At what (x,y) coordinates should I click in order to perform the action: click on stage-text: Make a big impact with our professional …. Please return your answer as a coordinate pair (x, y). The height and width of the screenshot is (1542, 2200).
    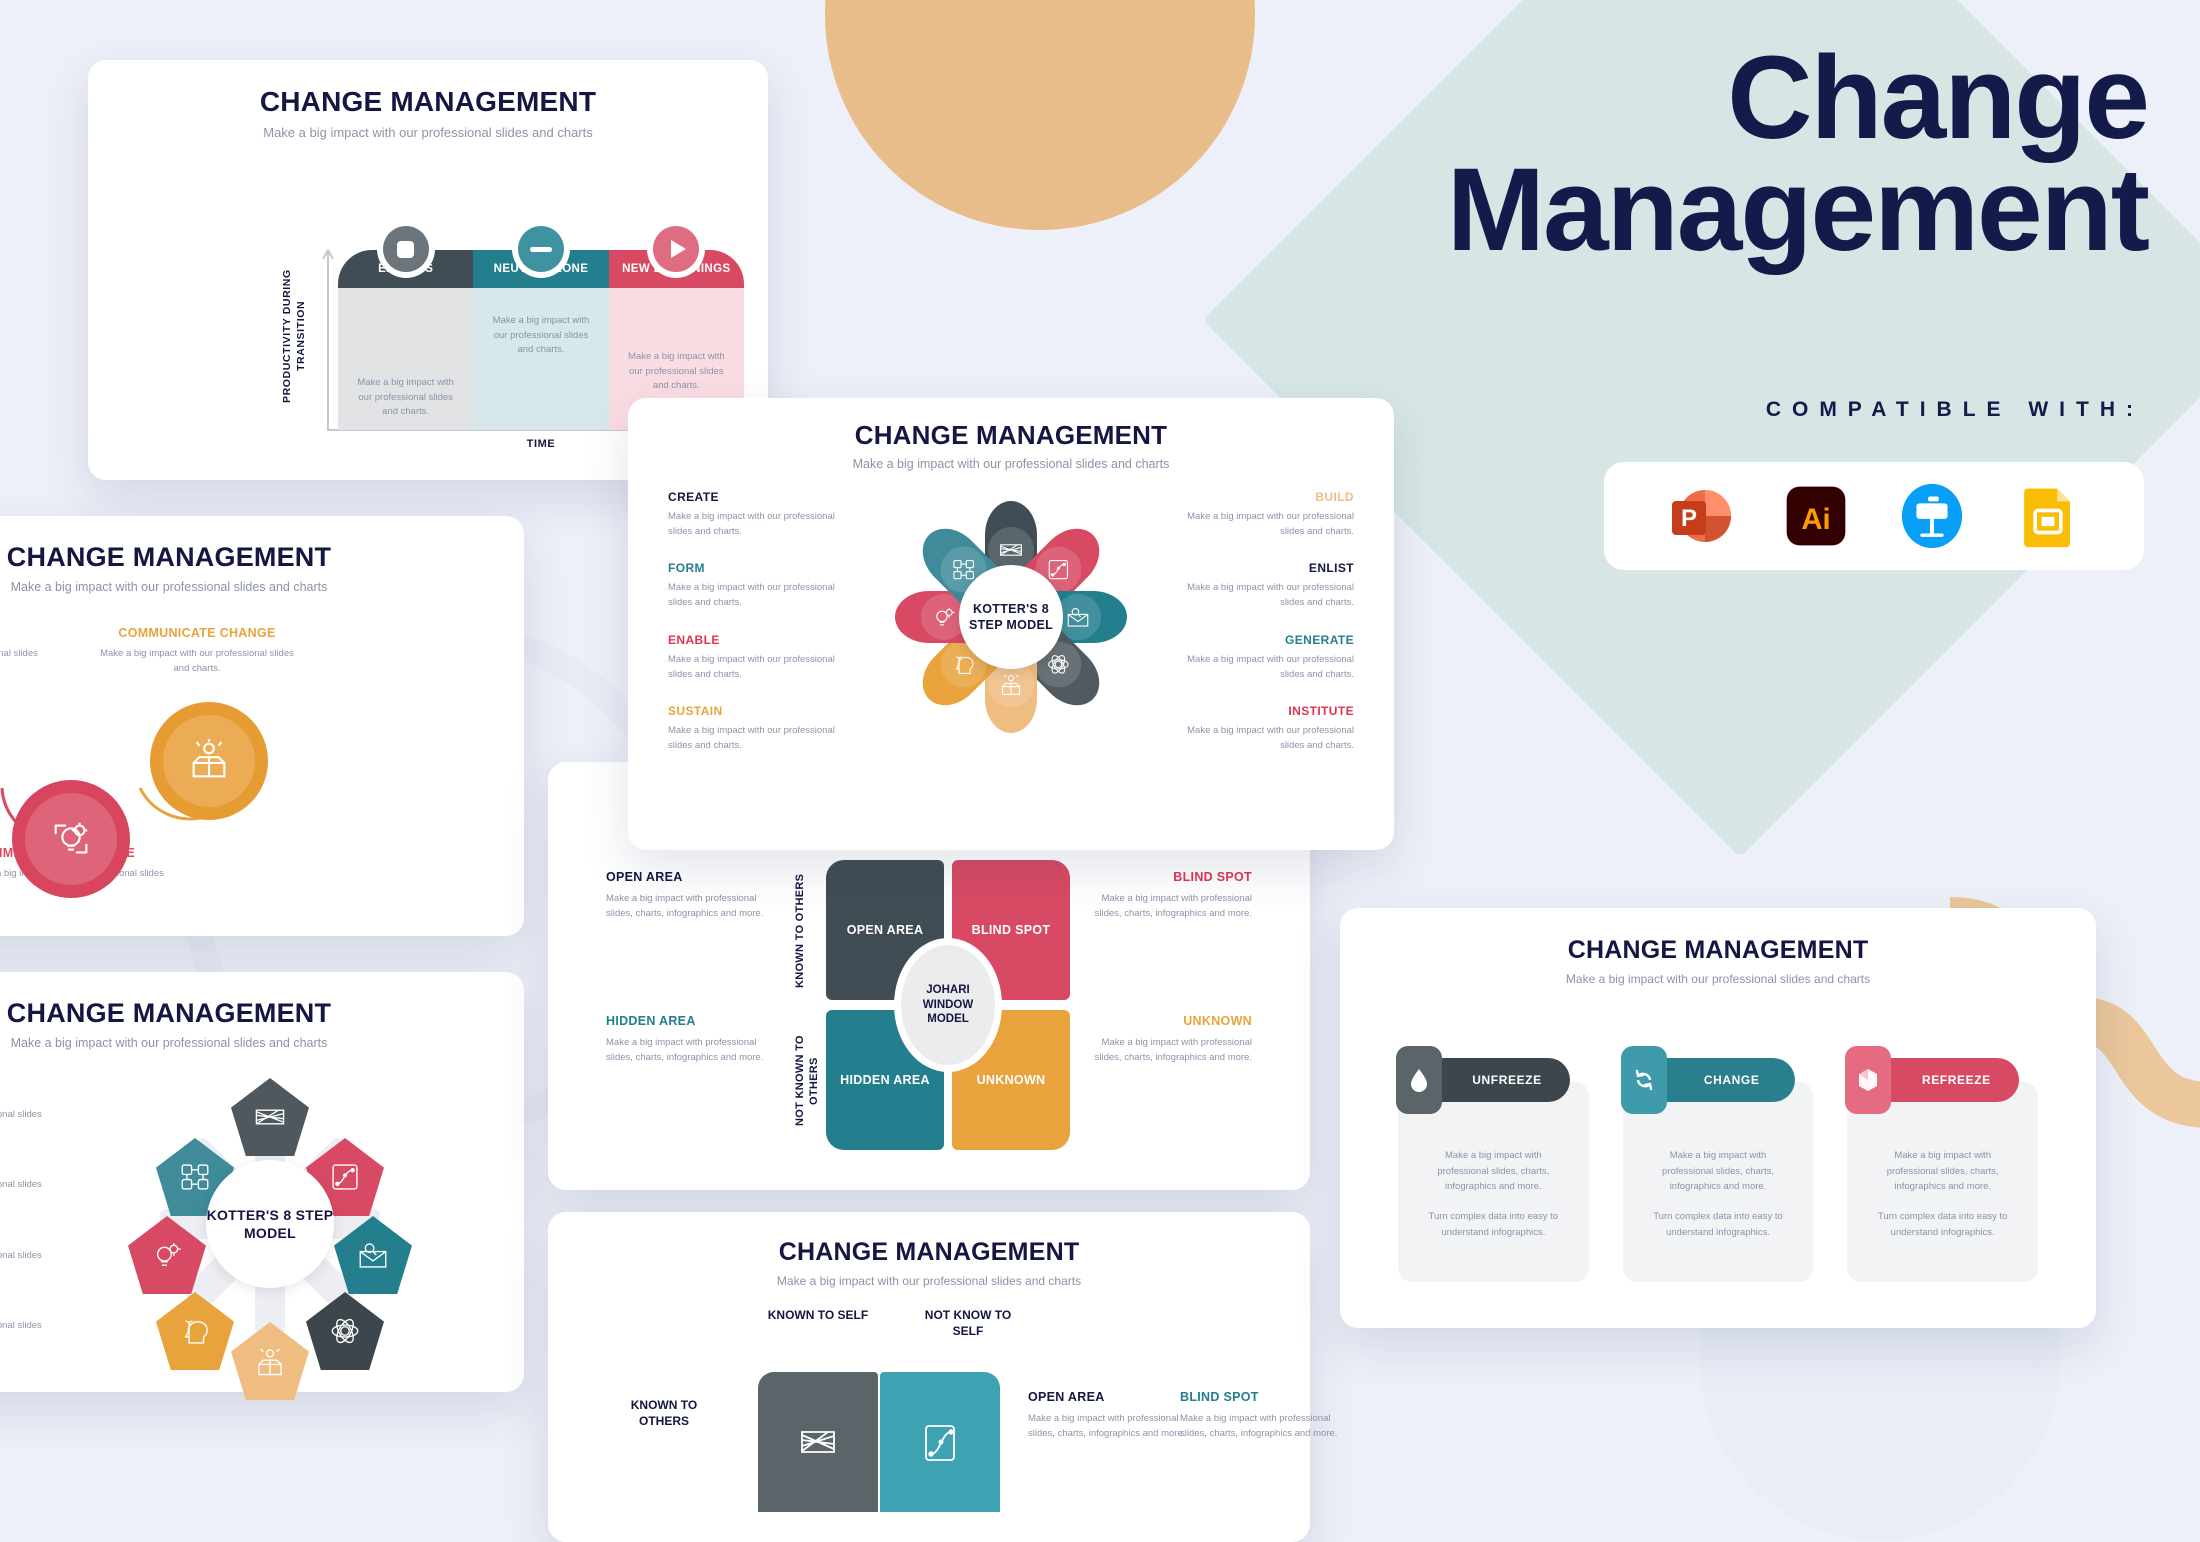
    Looking at the image, I should click on (541, 359).